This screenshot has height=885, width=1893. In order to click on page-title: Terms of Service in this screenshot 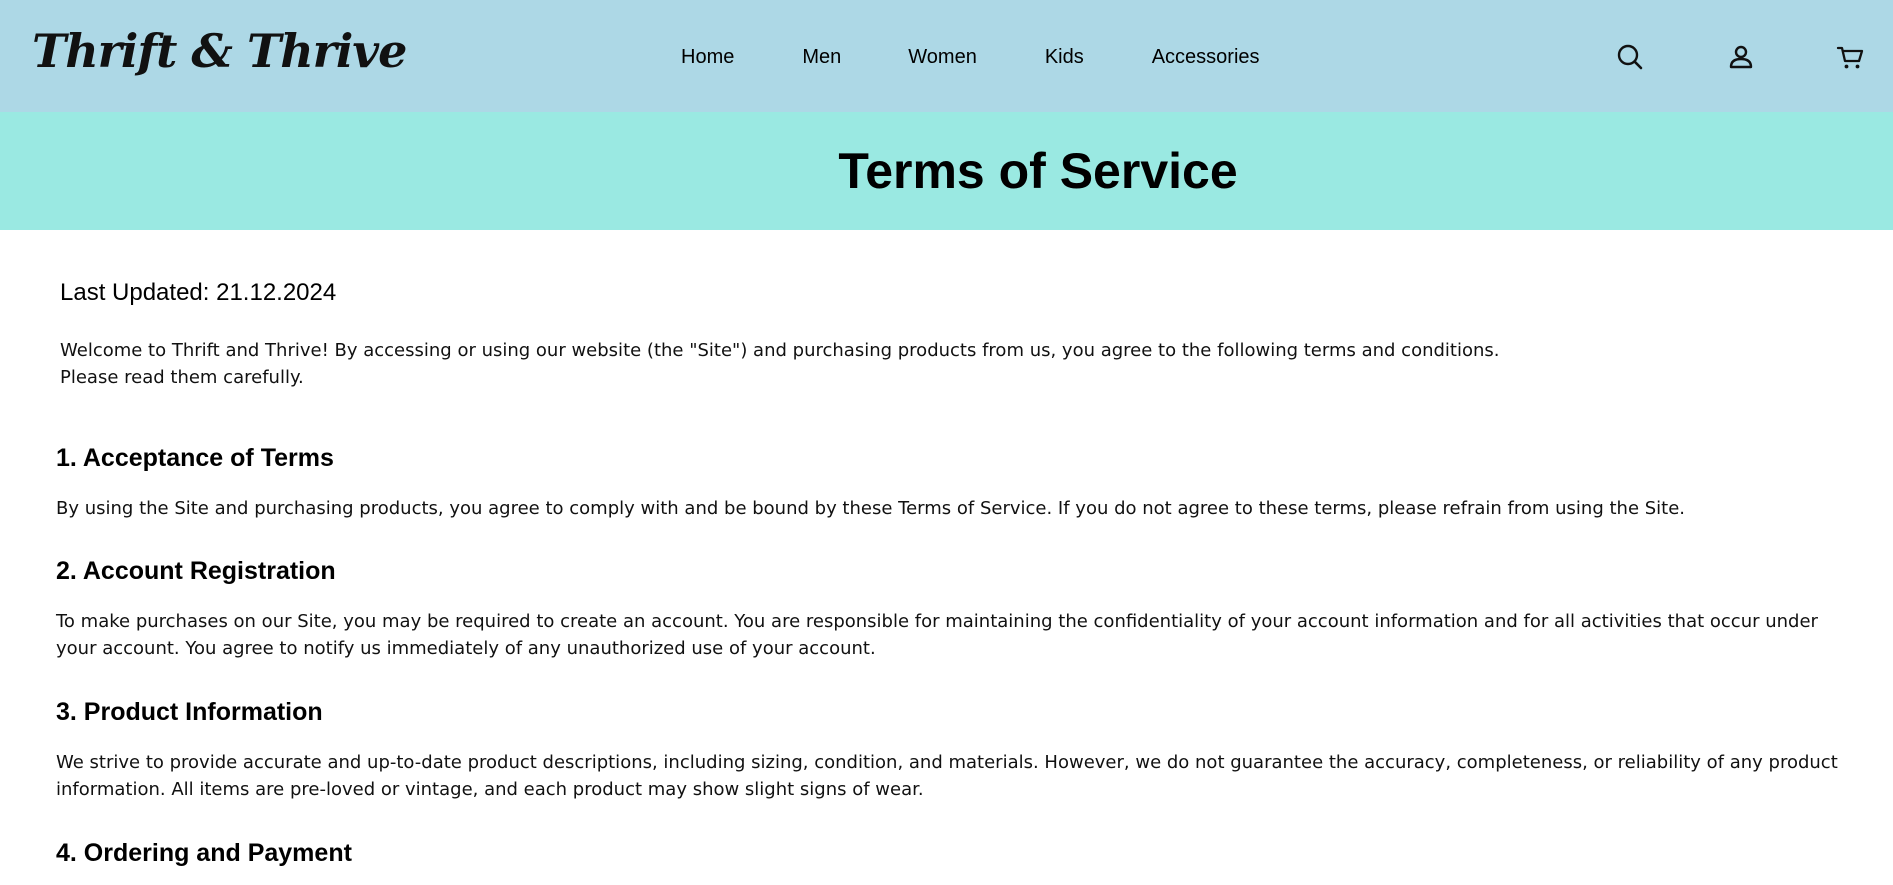, I will do `click(1038, 171)`.